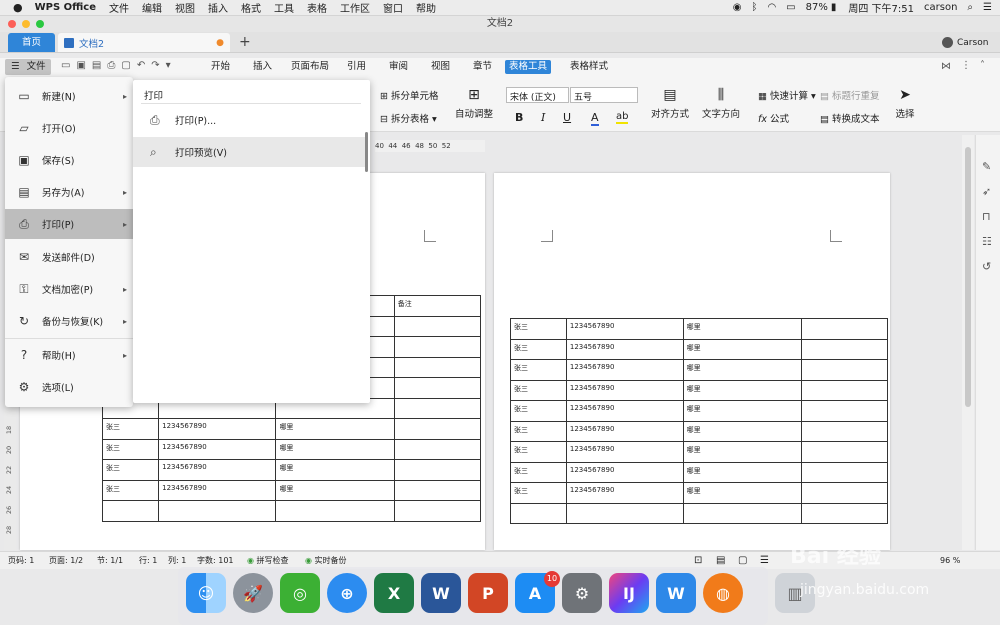 The height and width of the screenshot is (625, 1000). What do you see at coordinates (355, 7) in the screenshot?
I see `menu-workspace: 工作区` at bounding box center [355, 7].